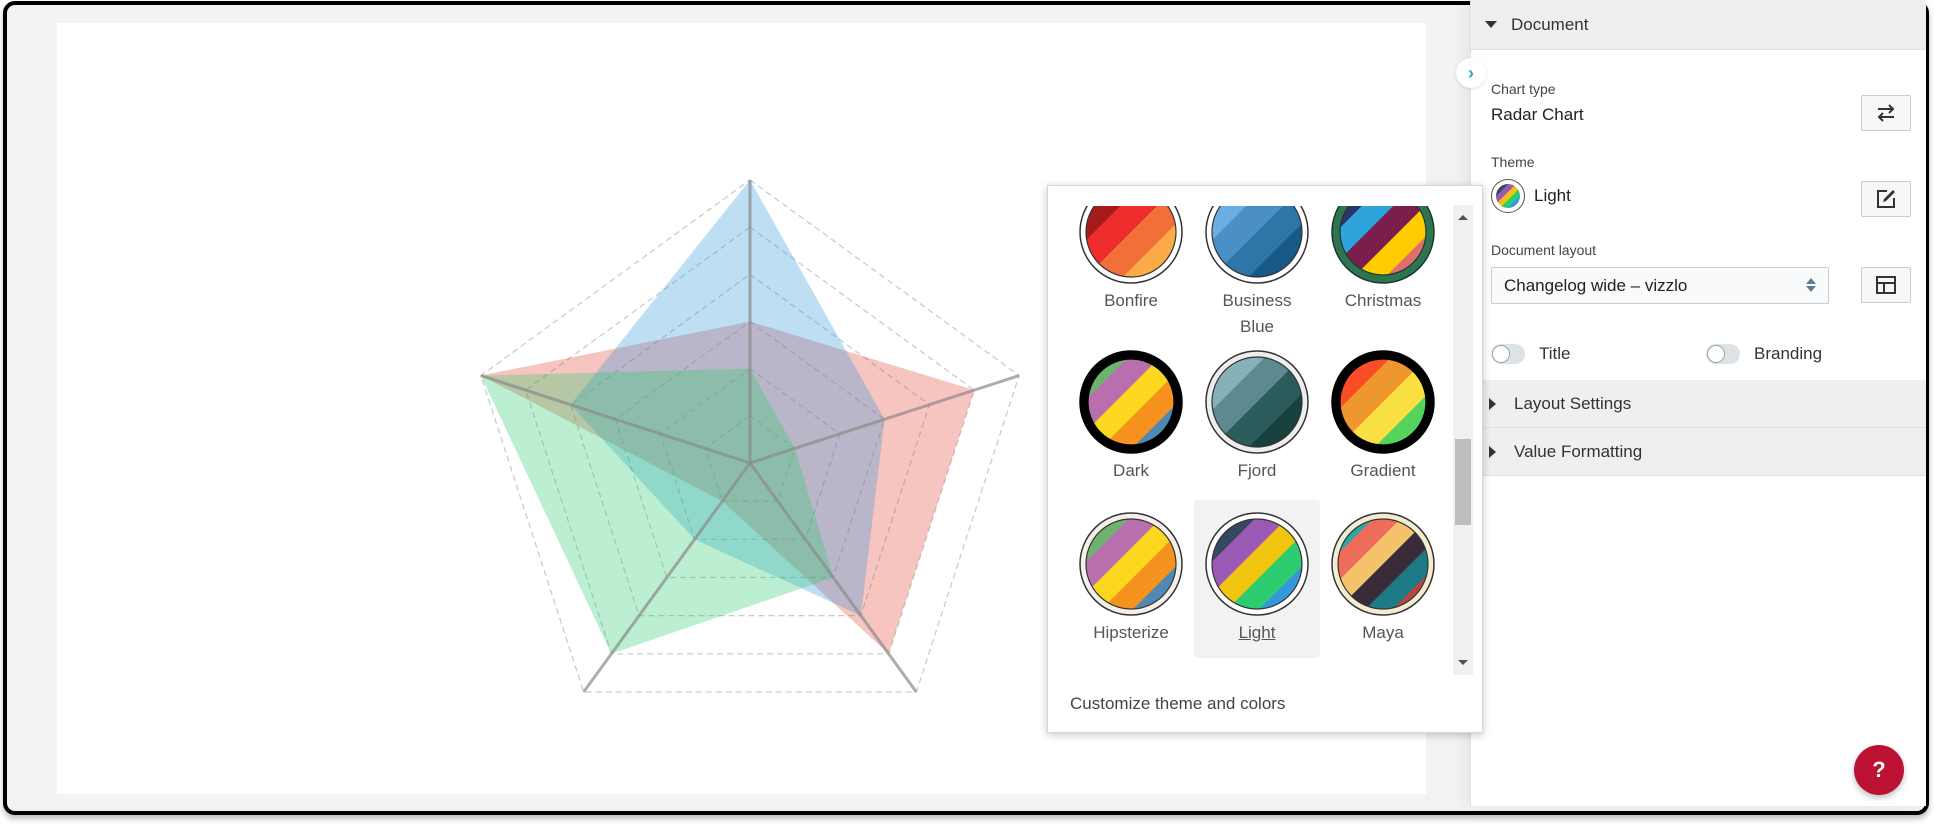 The width and height of the screenshot is (1934, 824). Describe the element at coordinates (1573, 403) in the screenshot. I see `section-title: Layout Settings` at that location.